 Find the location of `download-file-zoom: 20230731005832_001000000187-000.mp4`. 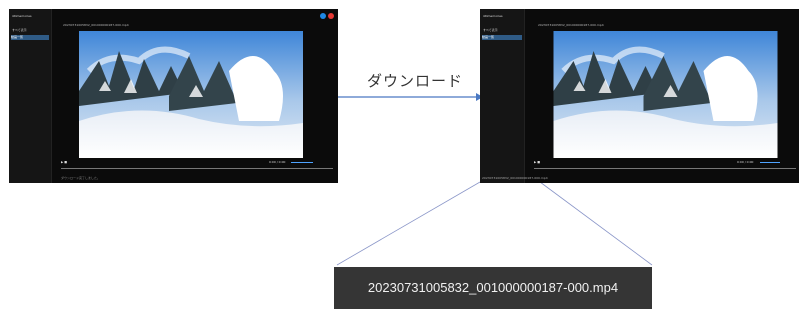

download-file-zoom: 20230731005832_001000000187-000.mp4 is located at coordinates (493, 288).